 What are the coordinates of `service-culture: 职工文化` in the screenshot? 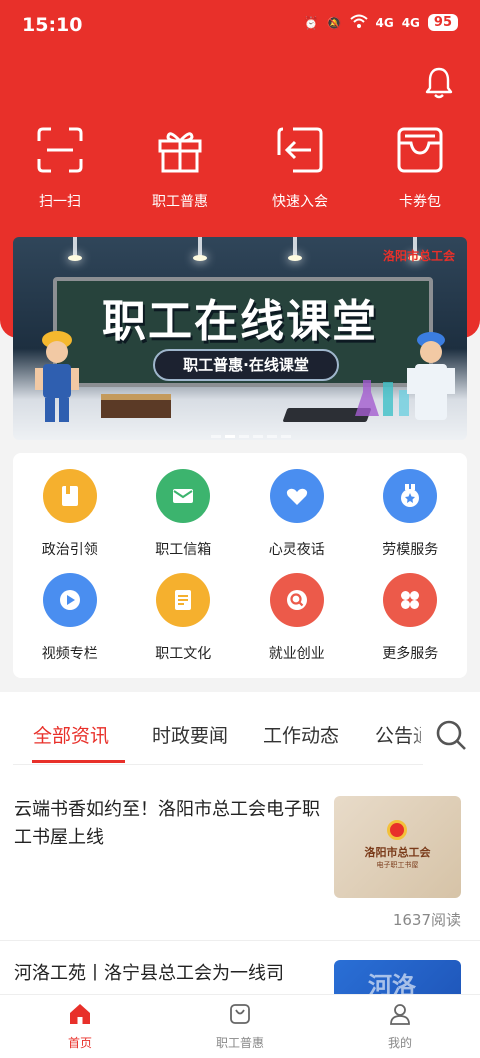 It's located at (184, 625).